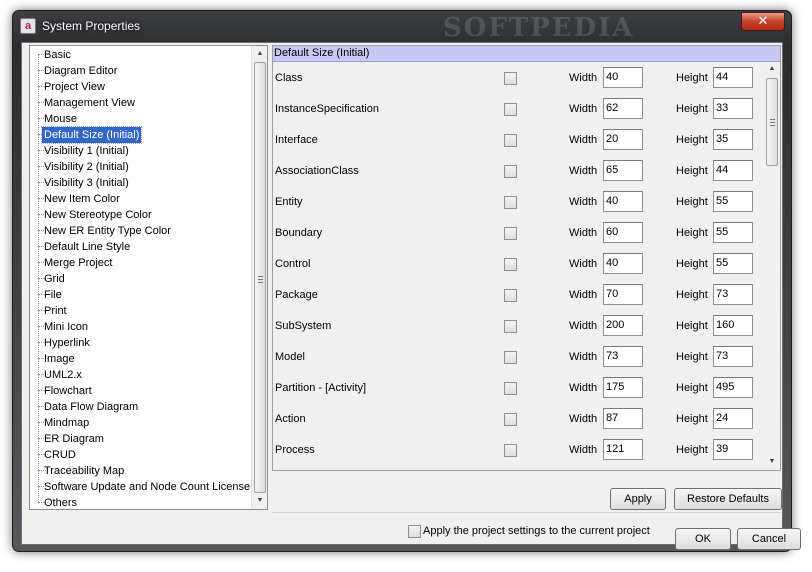 The width and height of the screenshot is (812, 572). What do you see at coordinates (733, 387) in the screenshot?
I see `height-input: 495` at bounding box center [733, 387].